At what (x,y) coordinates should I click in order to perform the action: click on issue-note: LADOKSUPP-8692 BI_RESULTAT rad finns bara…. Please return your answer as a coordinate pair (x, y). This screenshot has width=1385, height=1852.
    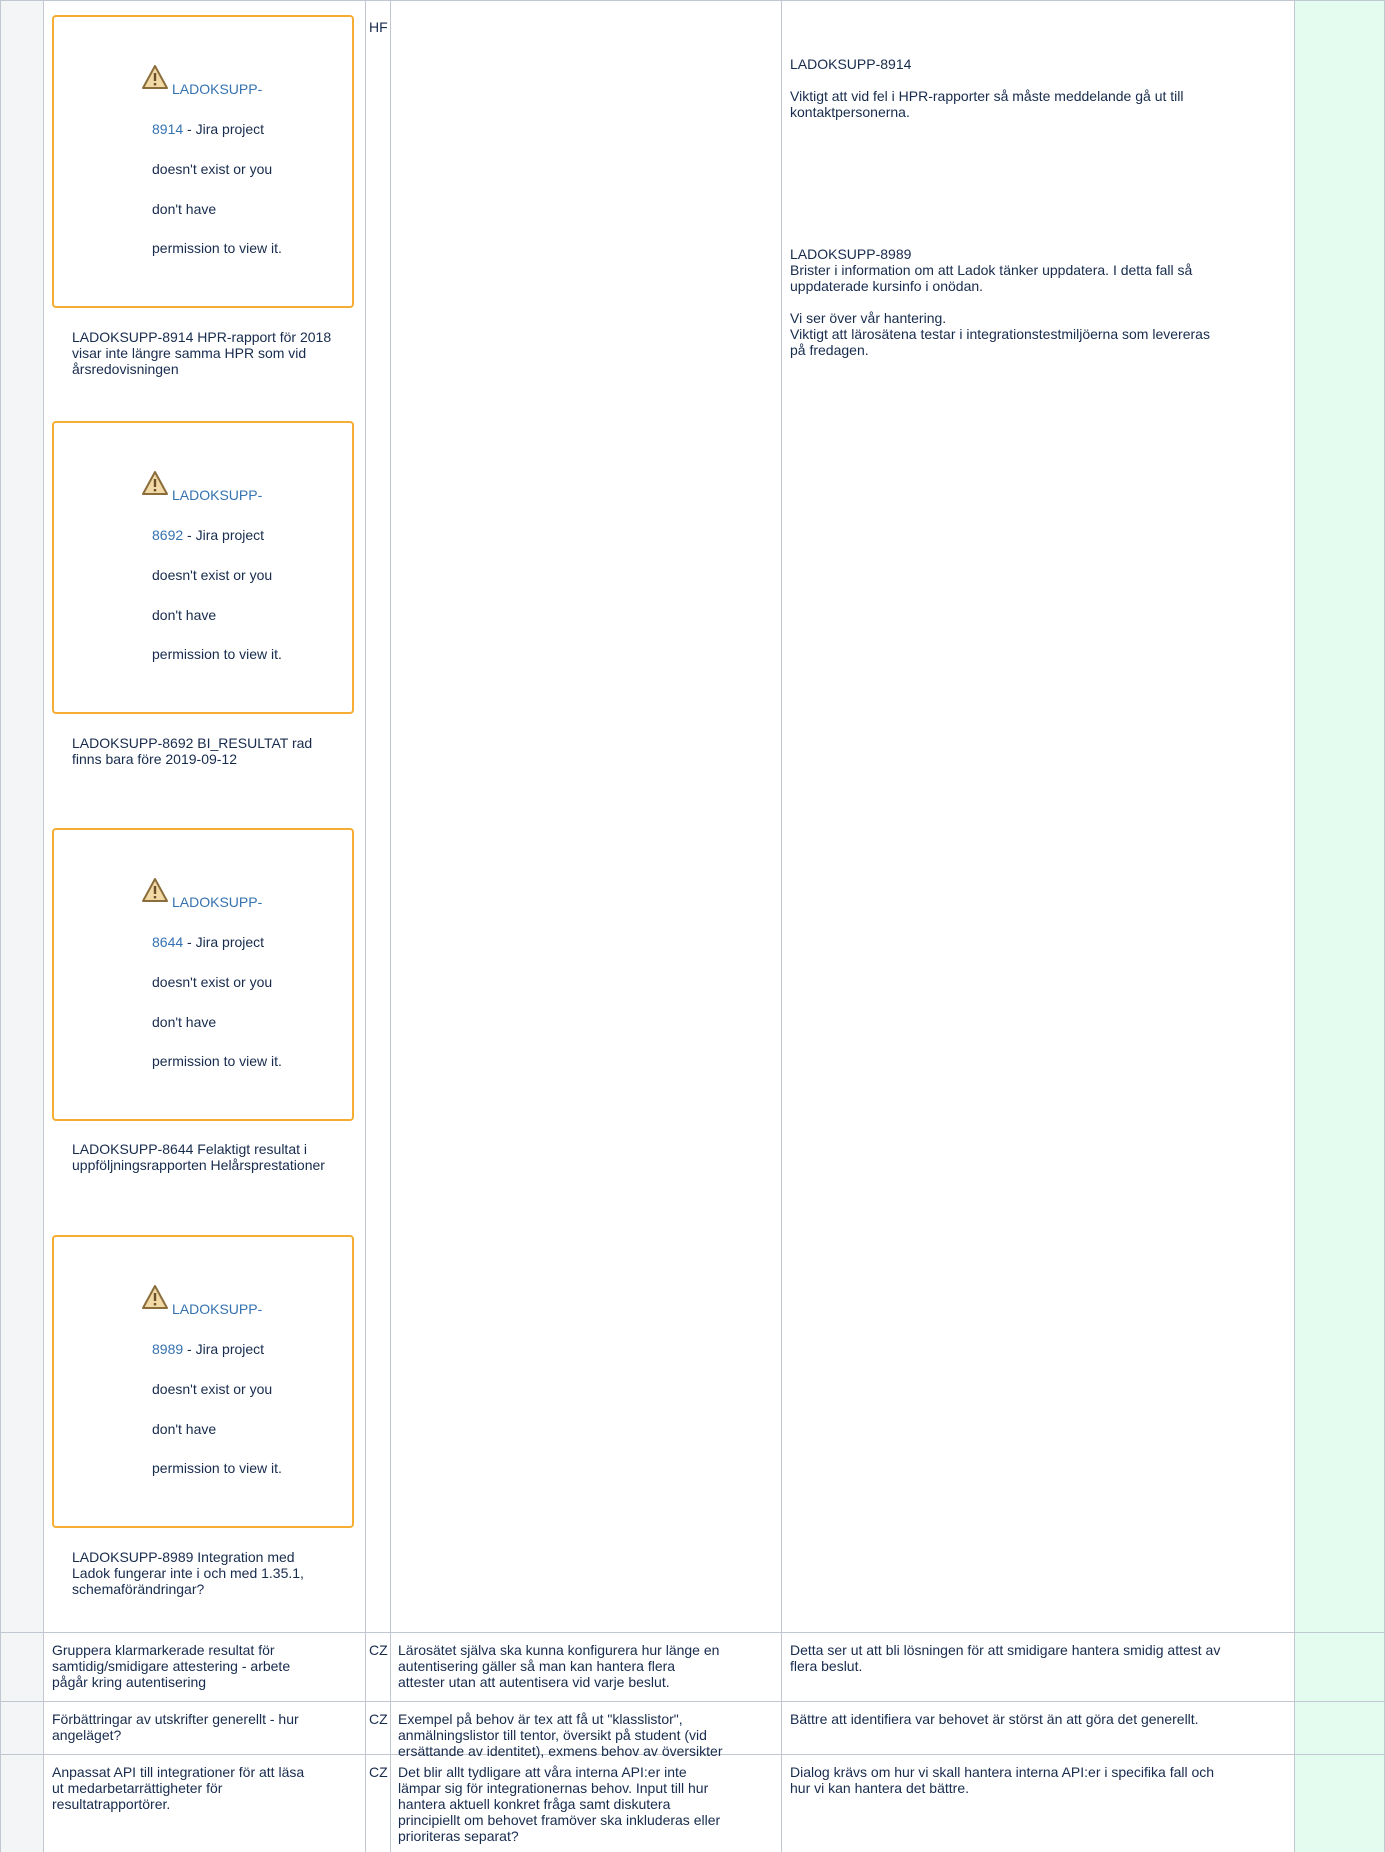
    Looking at the image, I should click on (192, 751).